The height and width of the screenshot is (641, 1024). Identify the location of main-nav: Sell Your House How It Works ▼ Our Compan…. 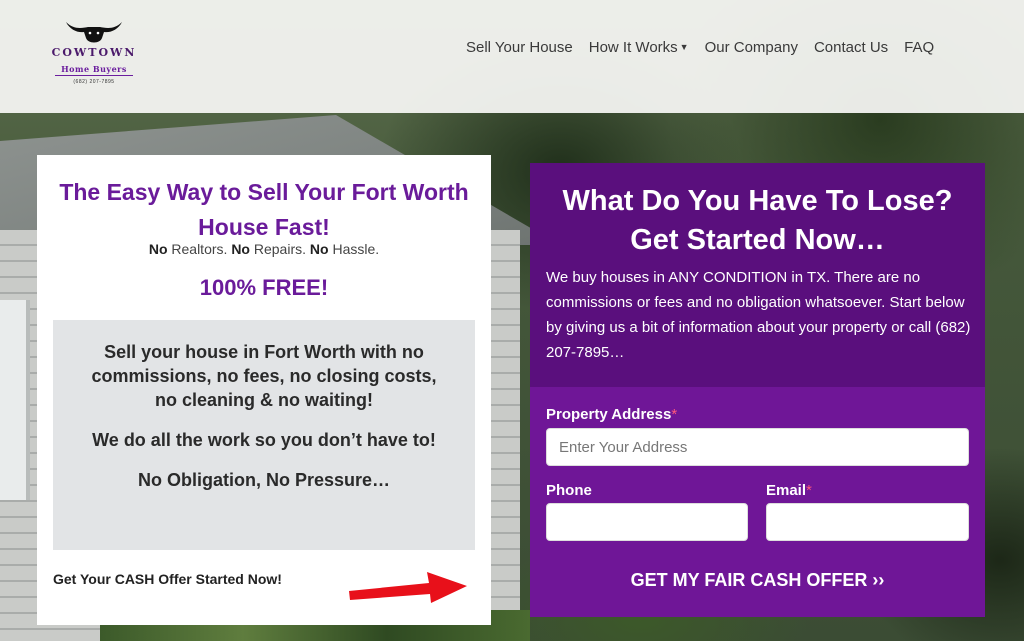
(708, 47).